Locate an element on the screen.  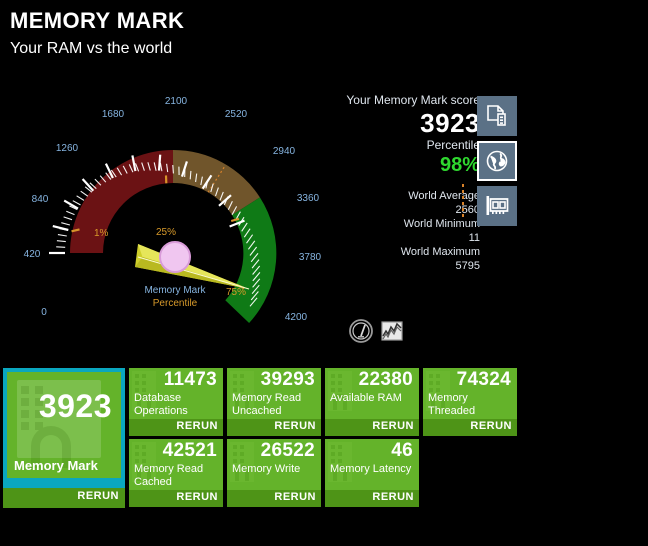
hardware-icon is located at coordinates (497, 206).